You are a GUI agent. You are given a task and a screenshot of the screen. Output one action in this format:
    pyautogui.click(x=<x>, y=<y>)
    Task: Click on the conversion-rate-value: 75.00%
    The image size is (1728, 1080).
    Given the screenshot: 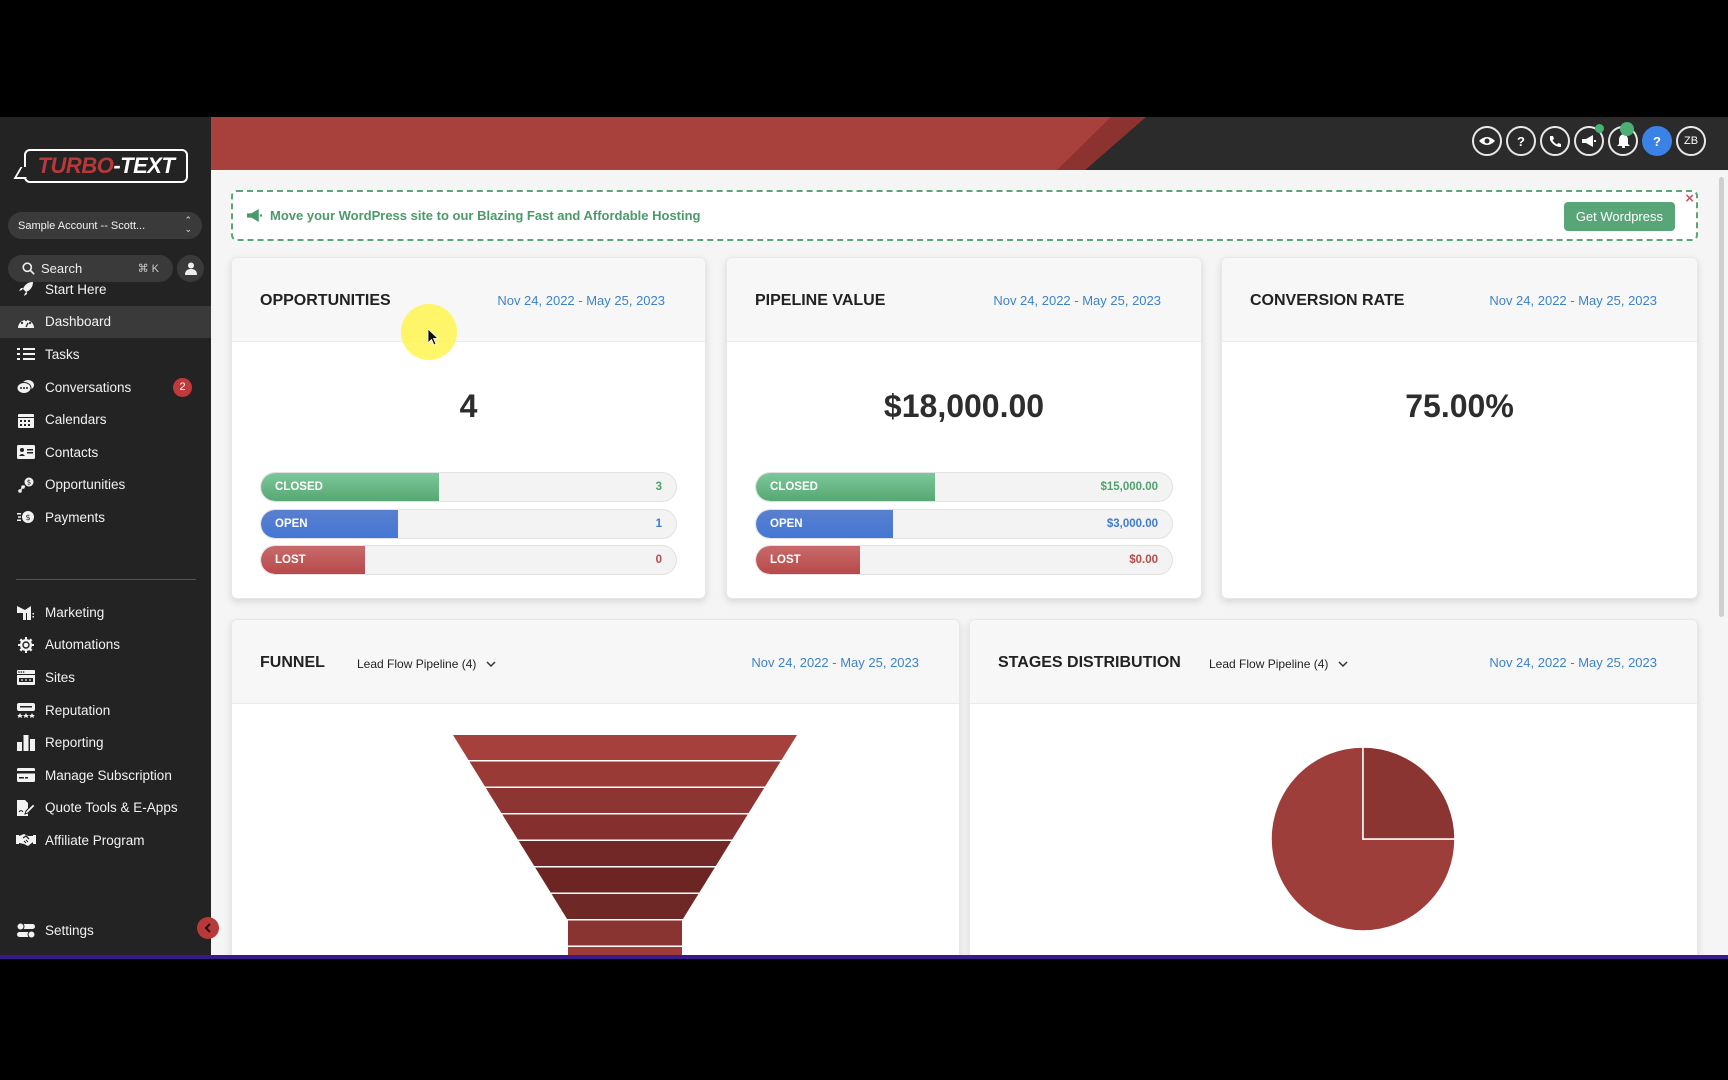 What is the action you would take?
    pyautogui.click(x=1459, y=406)
    